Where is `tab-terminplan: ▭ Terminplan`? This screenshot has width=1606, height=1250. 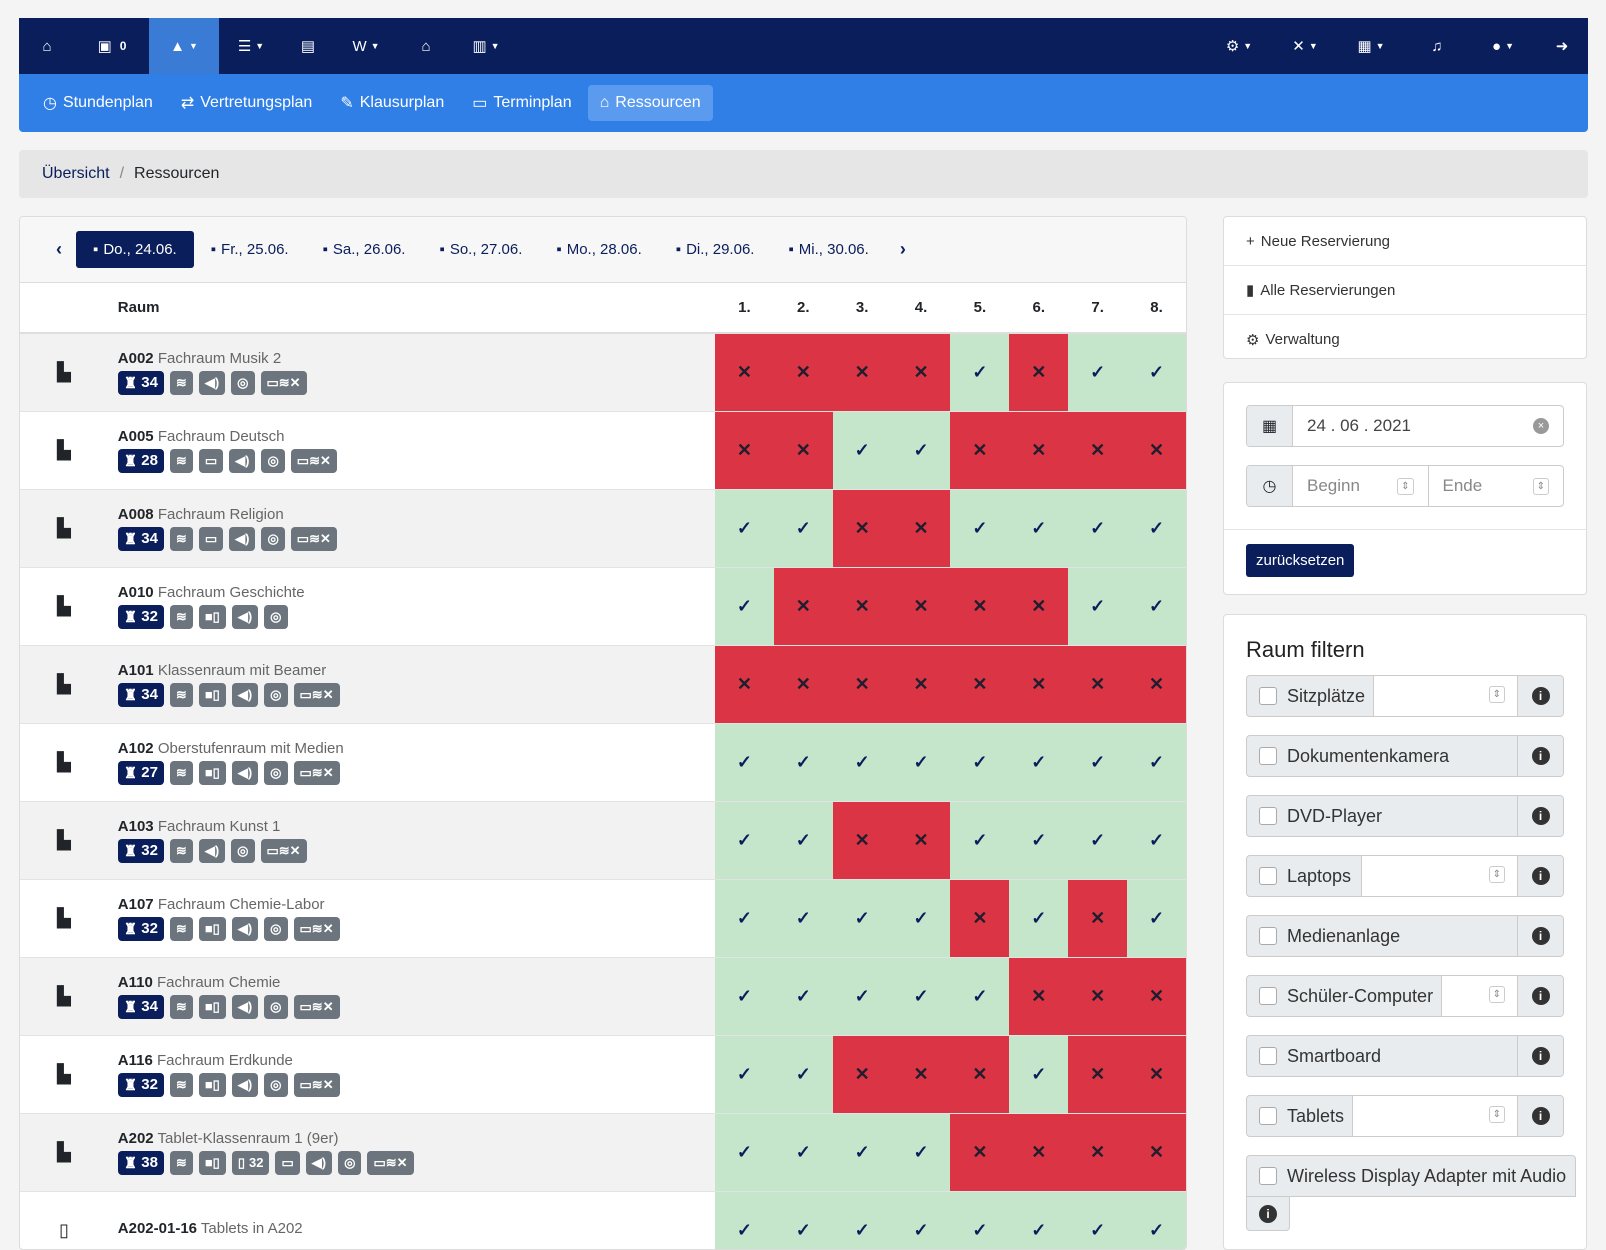 tab-terminplan: ▭ Terminplan is located at coordinates (521, 103).